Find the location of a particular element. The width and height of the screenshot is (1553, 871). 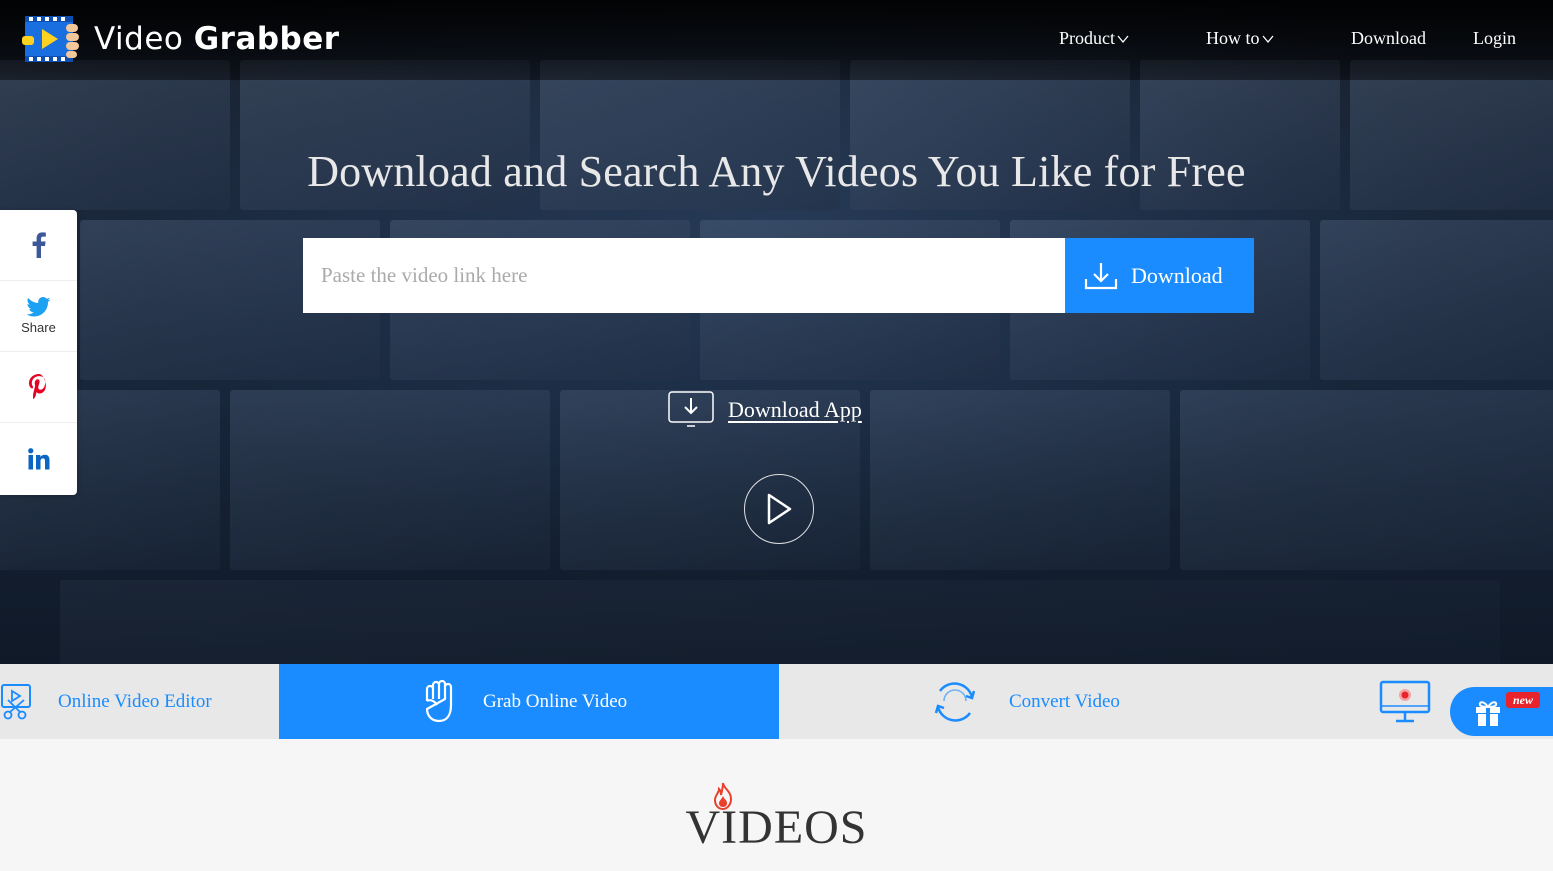

tab-convert-video: Convert Video is located at coordinates (1019, 701).